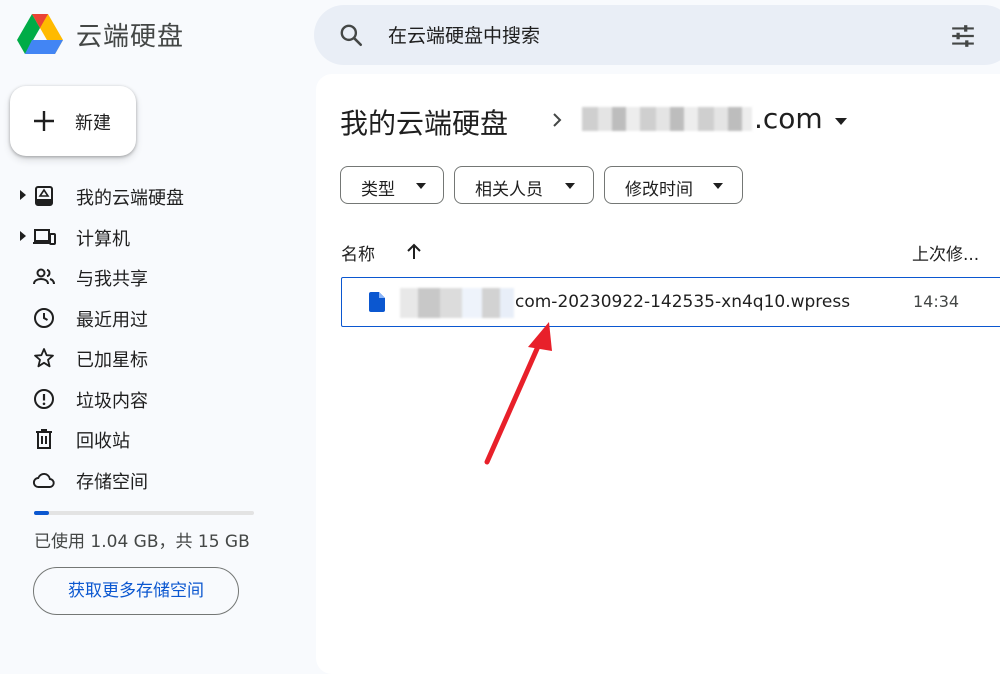  Describe the element at coordinates (150, 237) in the screenshot. I see `sidebar-item-computers: 计算机` at that location.